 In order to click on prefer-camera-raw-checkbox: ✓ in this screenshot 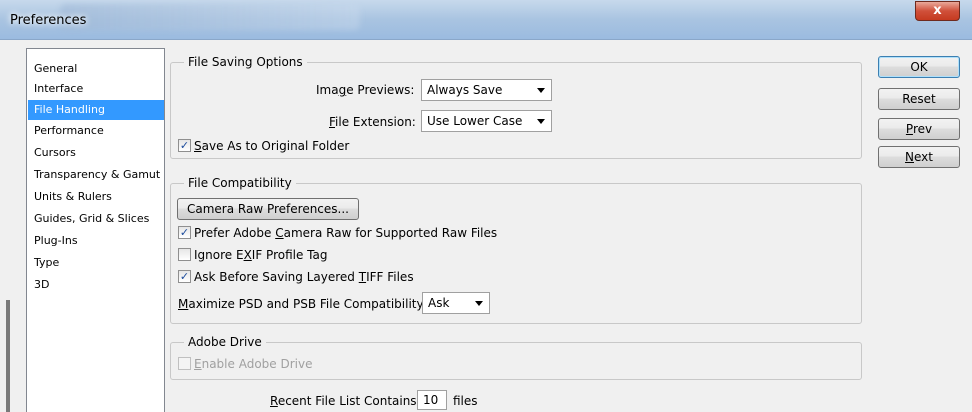, I will do `click(184, 232)`.